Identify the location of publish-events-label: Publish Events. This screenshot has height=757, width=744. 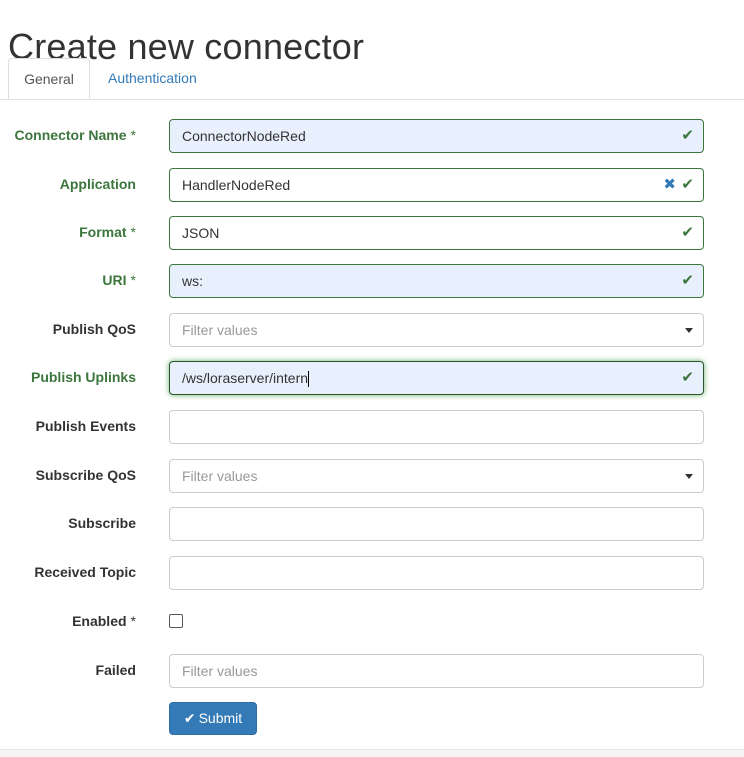
(85, 426).